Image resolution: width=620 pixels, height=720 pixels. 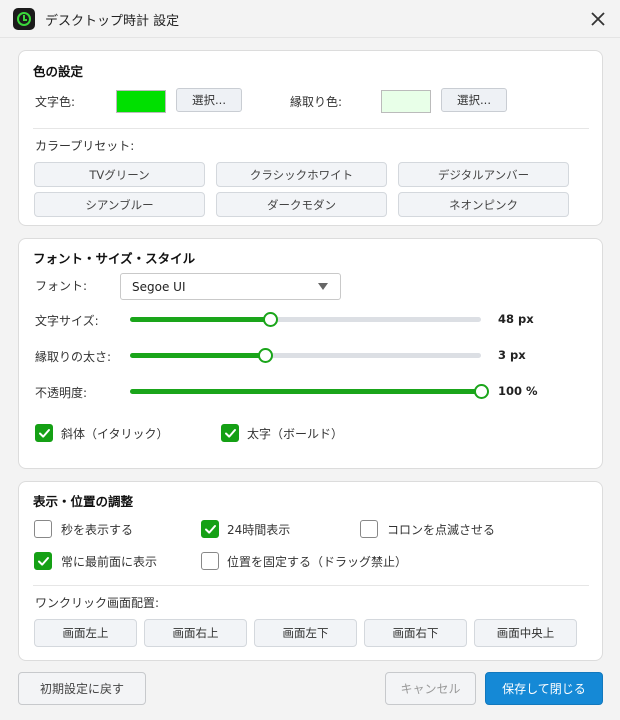 I want to click on italic-checkbox, so click(x=44, y=433).